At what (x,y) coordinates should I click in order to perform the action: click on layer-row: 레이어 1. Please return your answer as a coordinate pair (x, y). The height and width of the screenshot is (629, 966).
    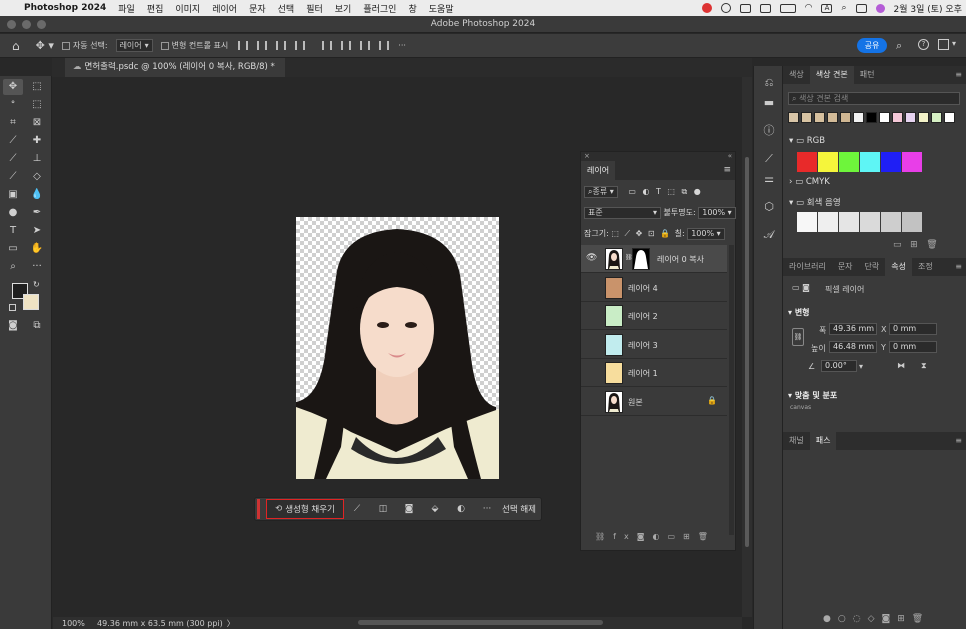
    Looking at the image, I should click on (654, 373).